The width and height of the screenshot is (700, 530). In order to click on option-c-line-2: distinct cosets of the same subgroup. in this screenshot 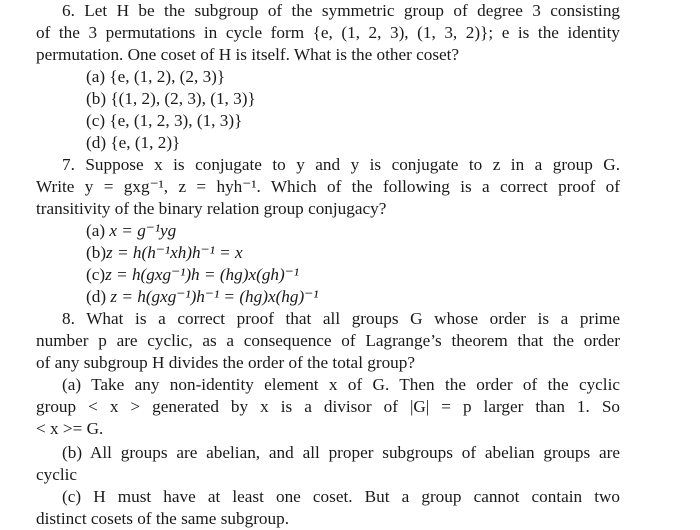, I will do `click(162, 518)`.